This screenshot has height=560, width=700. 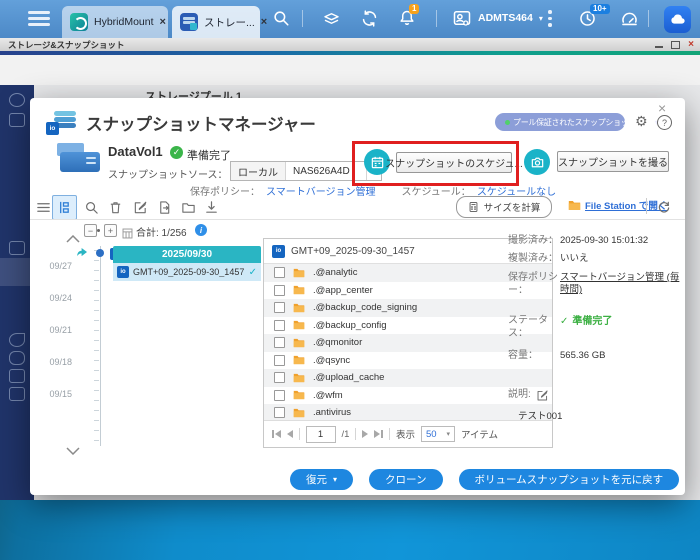 I want to click on take-snapshot-button: スナップショットを撮る, so click(x=613, y=161).